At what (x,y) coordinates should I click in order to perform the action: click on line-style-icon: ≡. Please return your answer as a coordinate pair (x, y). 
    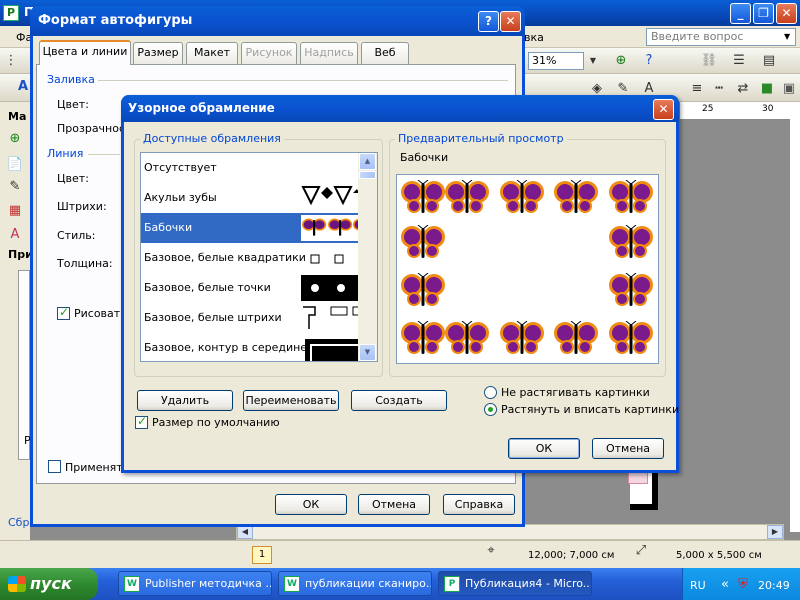
    Looking at the image, I should click on (697, 89).